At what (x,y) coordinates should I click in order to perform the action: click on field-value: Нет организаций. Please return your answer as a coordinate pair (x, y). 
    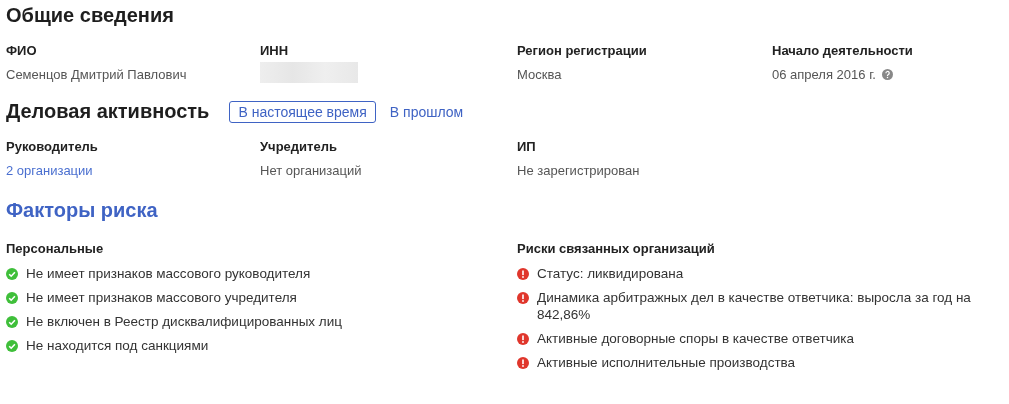
    Looking at the image, I should click on (311, 170).